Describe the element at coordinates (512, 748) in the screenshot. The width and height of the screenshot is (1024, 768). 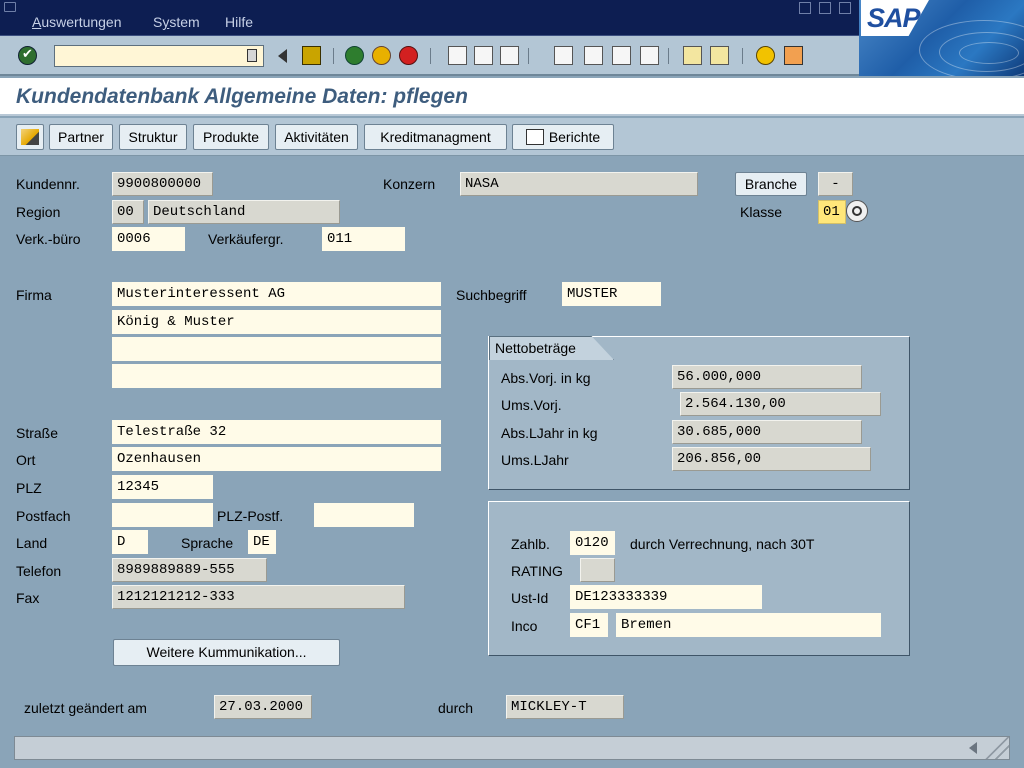
I see `status-bar` at that location.